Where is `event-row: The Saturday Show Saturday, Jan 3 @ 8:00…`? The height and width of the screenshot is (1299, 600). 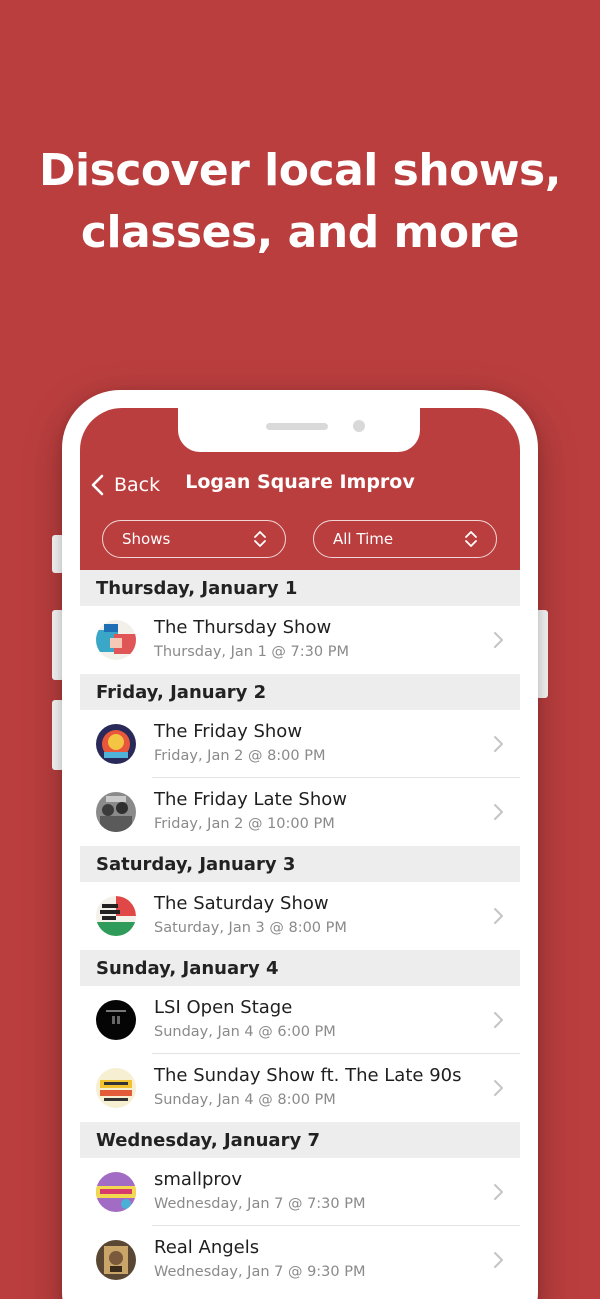
event-row: The Saturday Show Saturday, Jan 3 @ 8:00… is located at coordinates (300, 916).